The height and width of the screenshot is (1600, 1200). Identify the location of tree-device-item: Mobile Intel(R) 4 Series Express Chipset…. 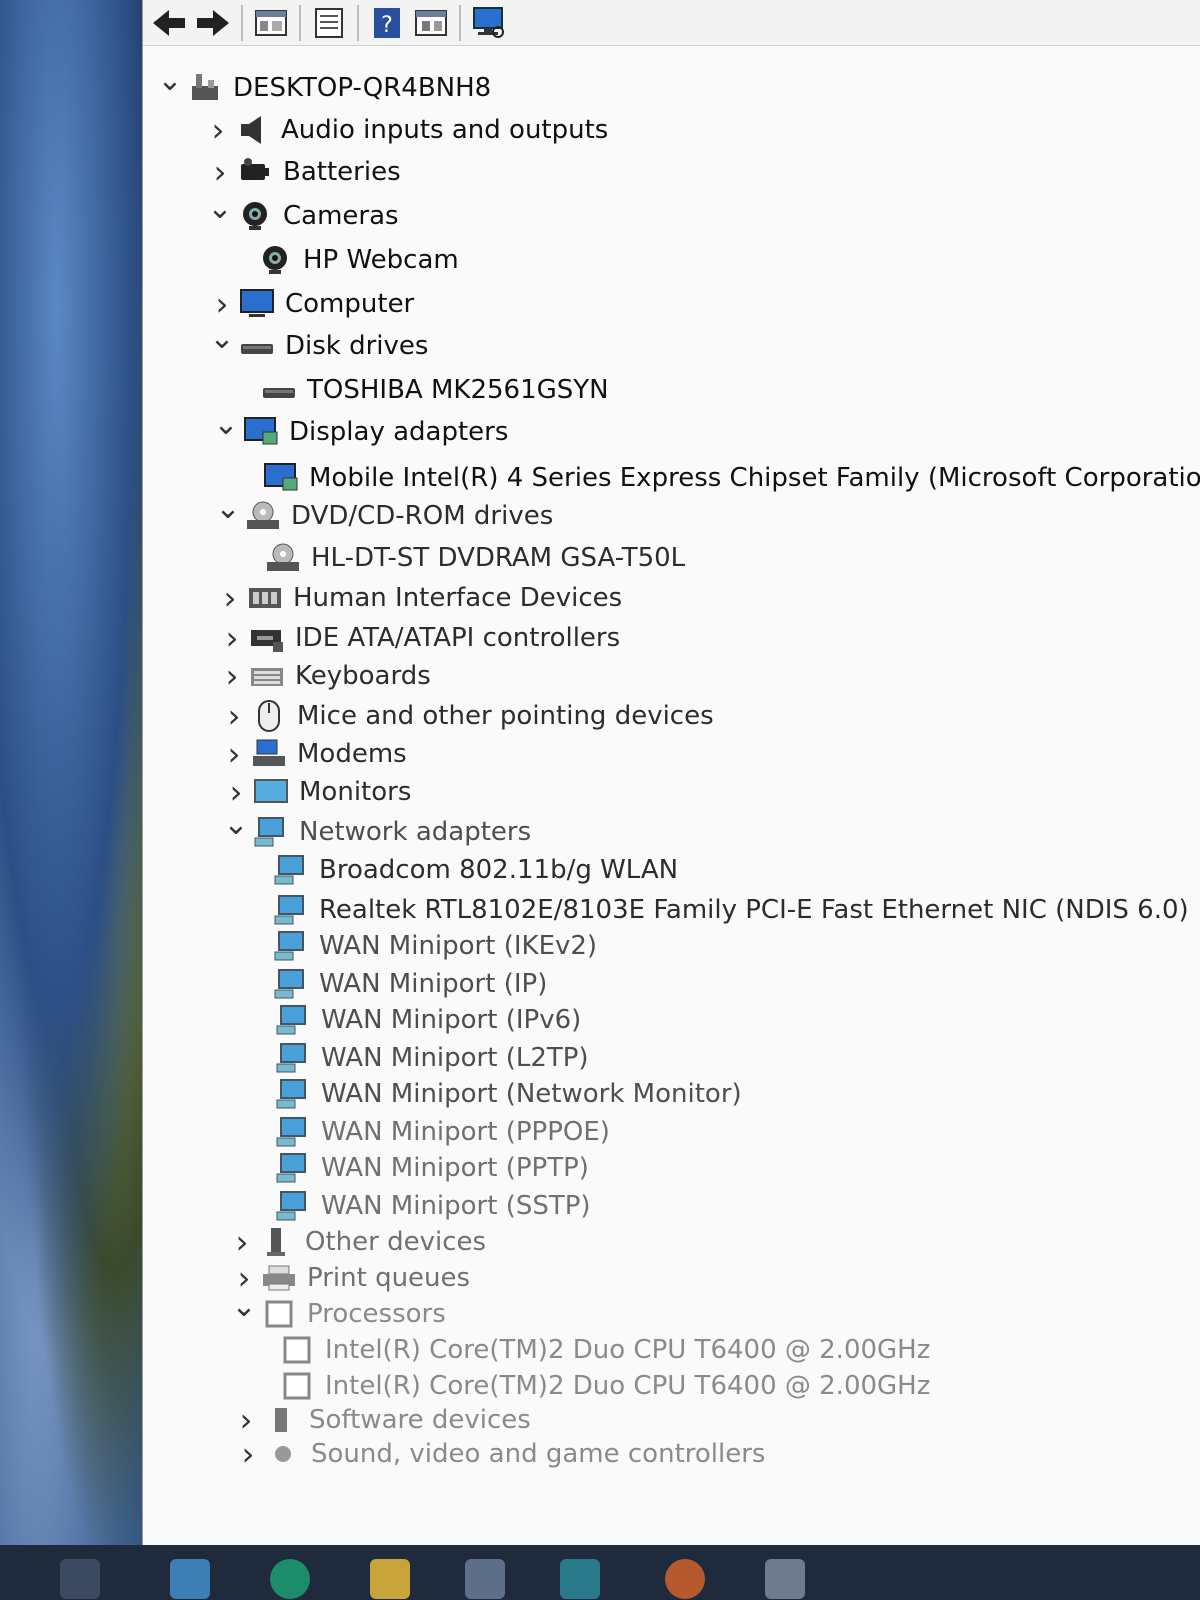
(729, 478).